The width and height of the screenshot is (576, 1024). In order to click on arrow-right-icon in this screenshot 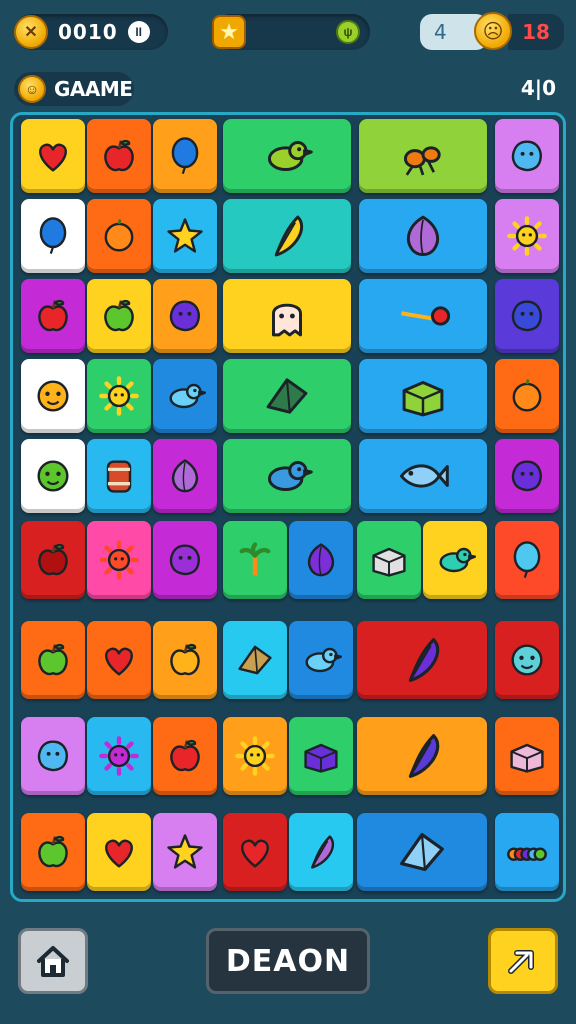, I will do `click(521, 962)`.